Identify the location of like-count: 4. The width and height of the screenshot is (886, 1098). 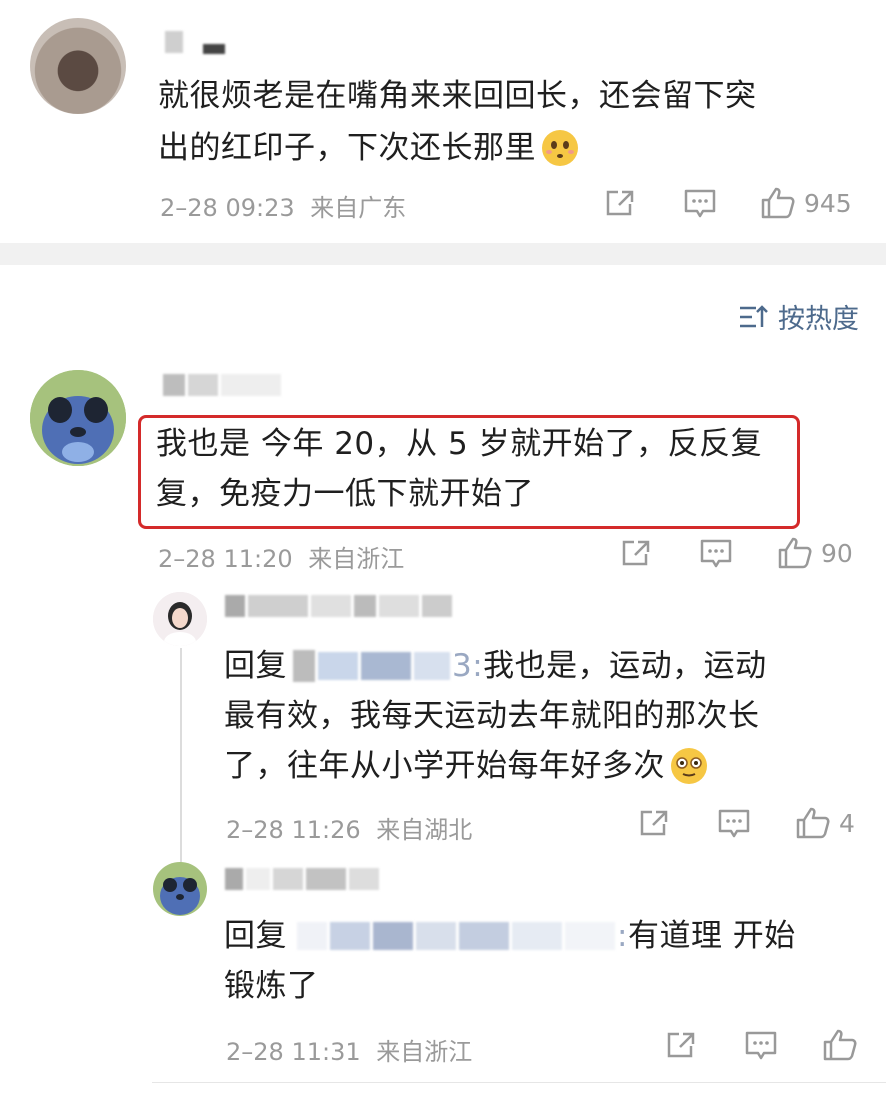
(847, 823).